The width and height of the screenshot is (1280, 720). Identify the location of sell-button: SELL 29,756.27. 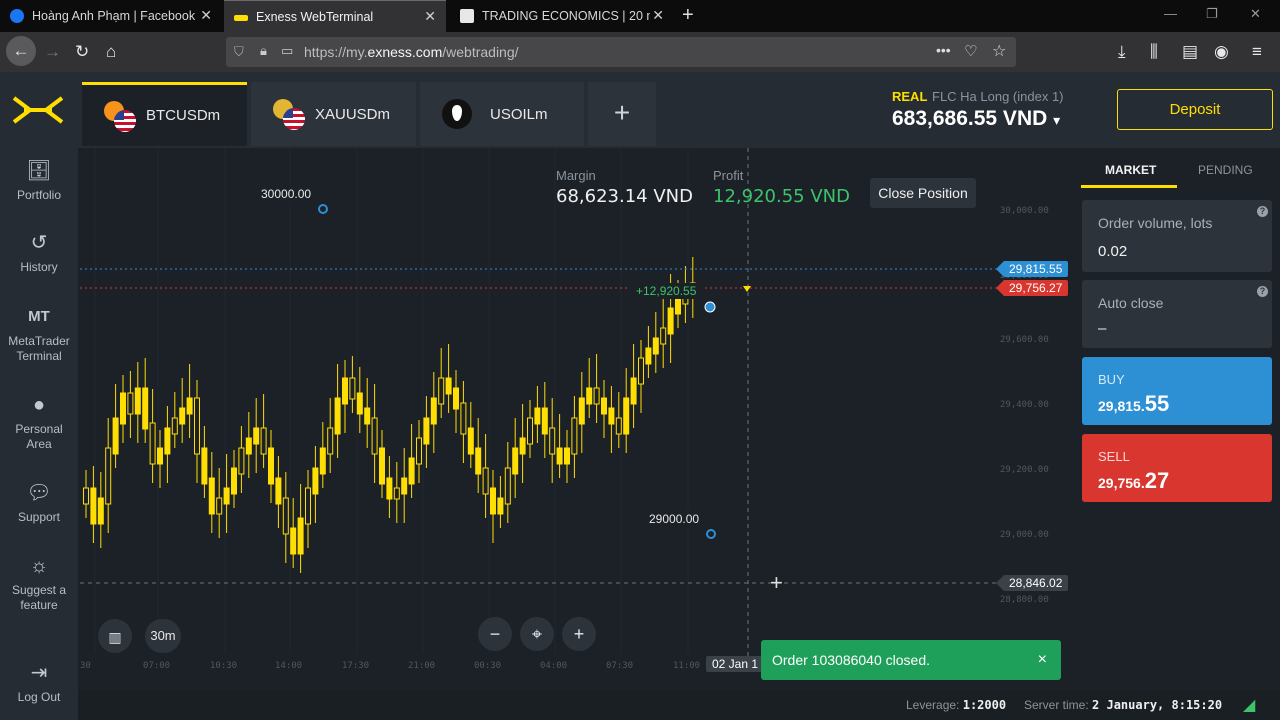
(1177, 468).